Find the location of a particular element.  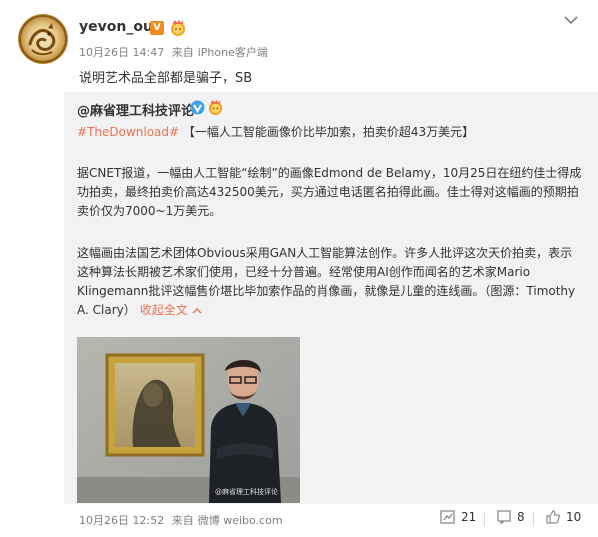

avatar is located at coordinates (43, 39).